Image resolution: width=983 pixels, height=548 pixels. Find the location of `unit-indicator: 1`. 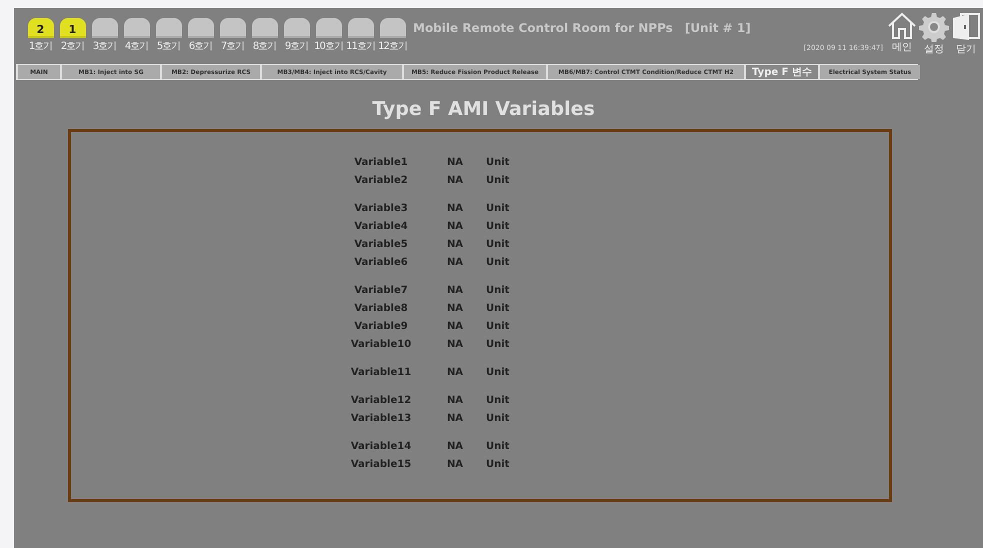

unit-indicator: 1 is located at coordinates (73, 28).